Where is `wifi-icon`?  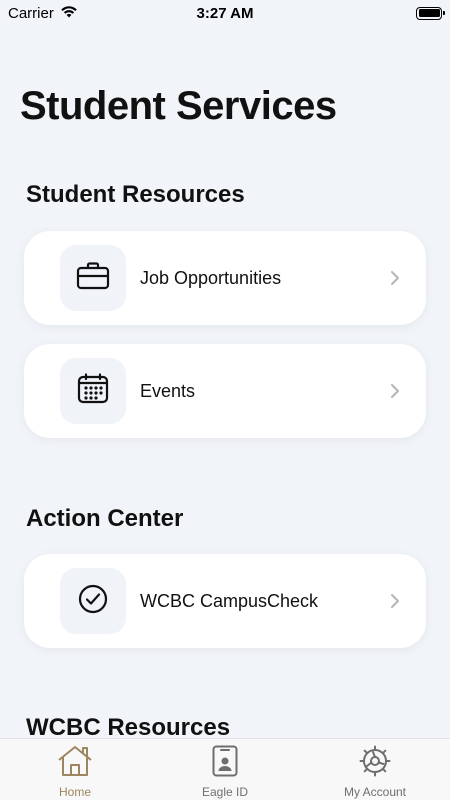 wifi-icon is located at coordinates (69, 13).